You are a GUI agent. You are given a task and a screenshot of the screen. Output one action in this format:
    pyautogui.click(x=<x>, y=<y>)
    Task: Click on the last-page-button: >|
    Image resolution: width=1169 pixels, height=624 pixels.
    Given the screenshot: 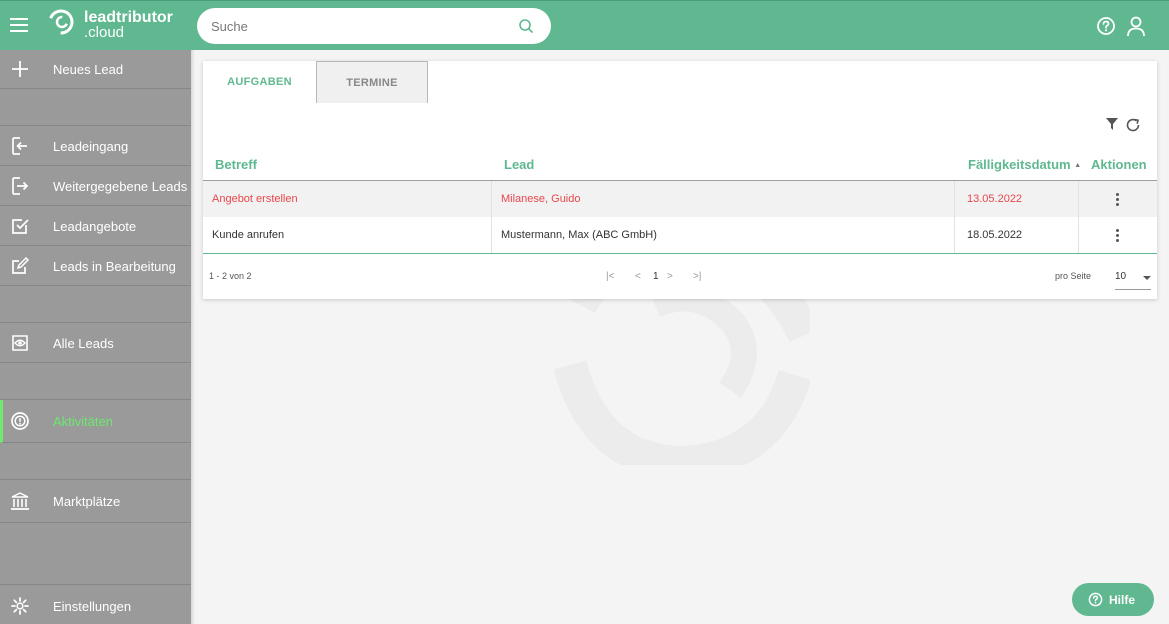 What is the action you would take?
    pyautogui.click(x=697, y=276)
    